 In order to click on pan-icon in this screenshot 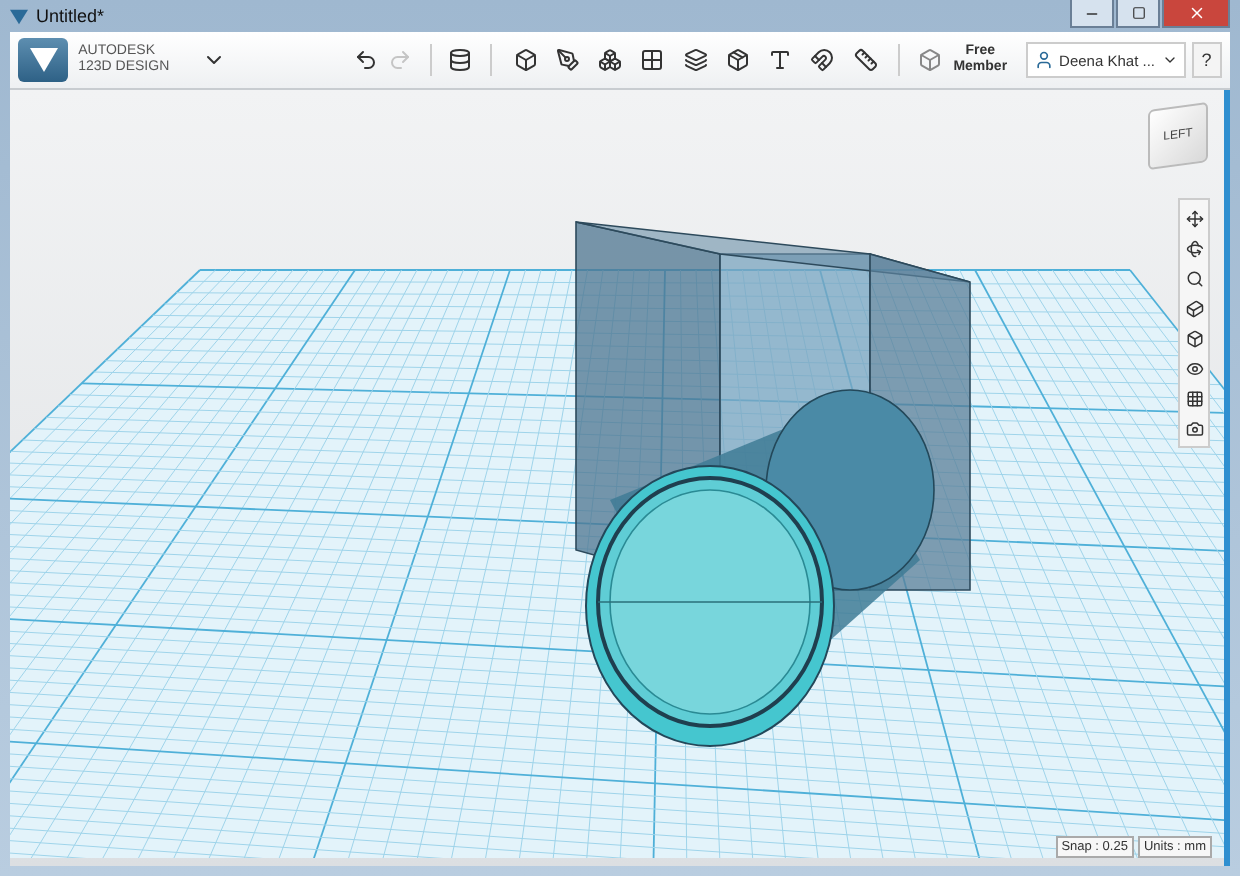, I will do `click(1194, 218)`.